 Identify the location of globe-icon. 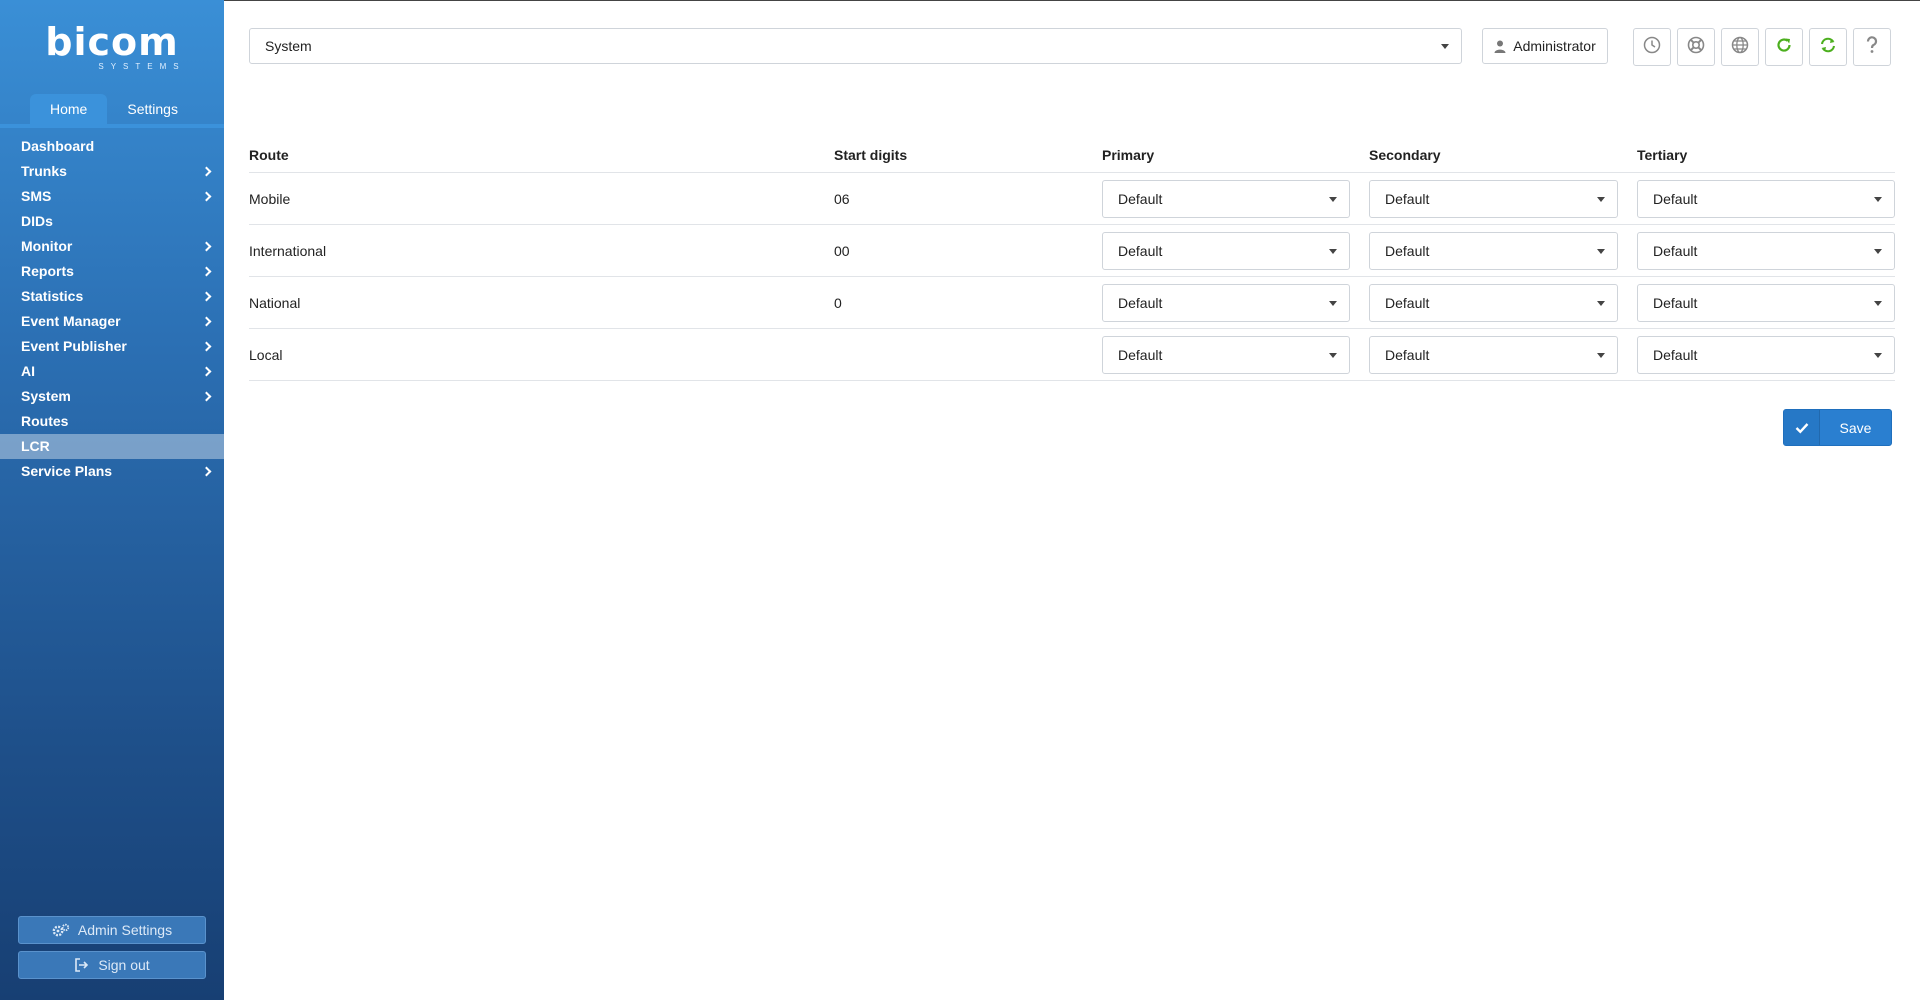
(1740, 47).